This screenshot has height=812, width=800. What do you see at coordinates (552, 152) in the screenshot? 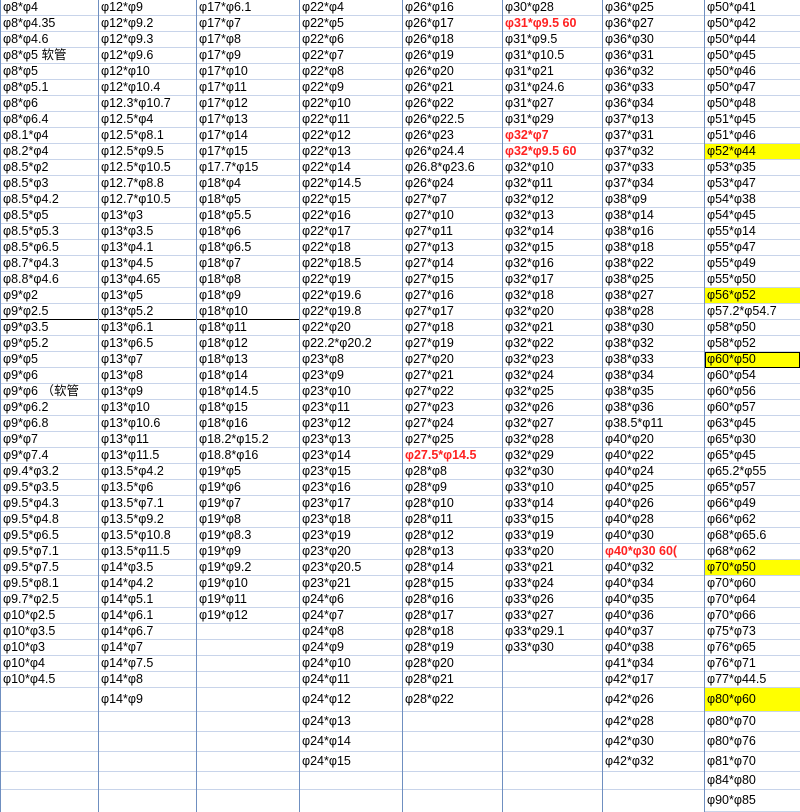
I see `spec-cell: φ32*φ9.5 60` at bounding box center [552, 152].